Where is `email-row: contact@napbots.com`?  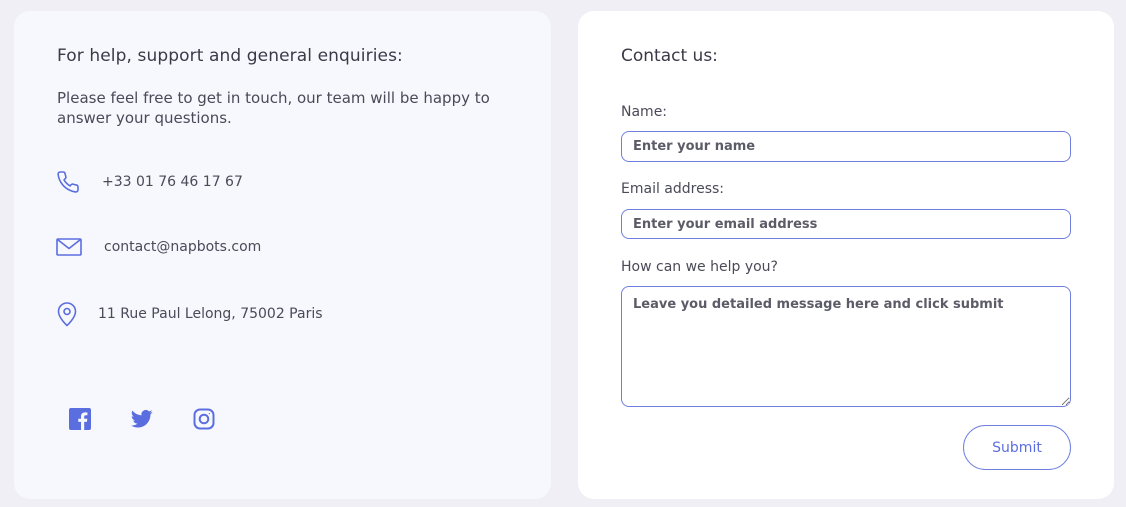
email-row: contact@napbots.com is located at coordinates (158, 247).